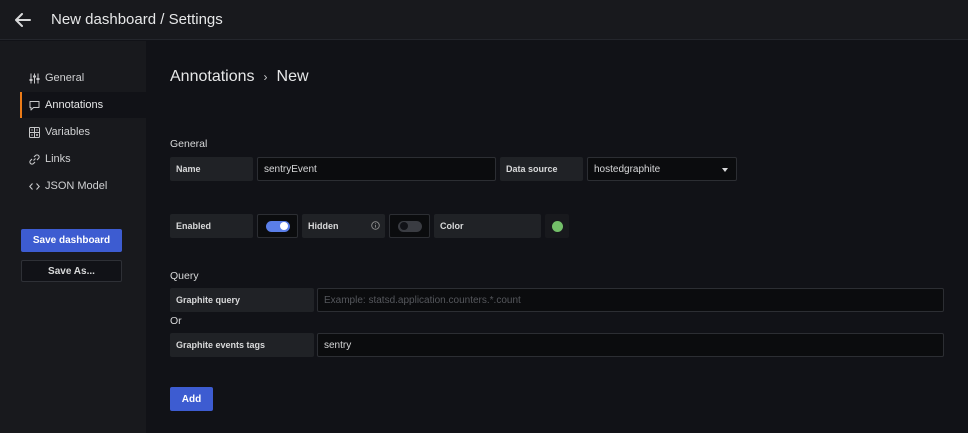 The image size is (968, 433). Describe the element at coordinates (34, 105) in the screenshot. I see `comment-icon` at that location.